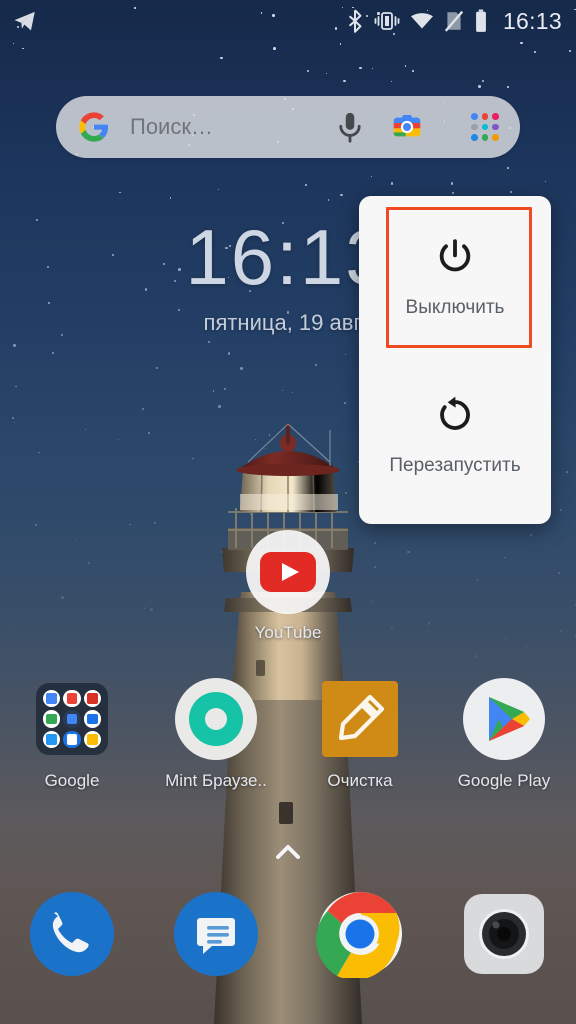  I want to click on search-bar-divider, so click(445, 127).